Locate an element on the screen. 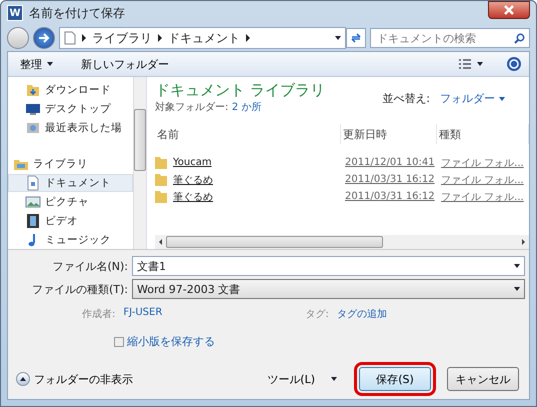 This screenshot has width=537, height=407. close-icon is located at coordinates (509, 10).